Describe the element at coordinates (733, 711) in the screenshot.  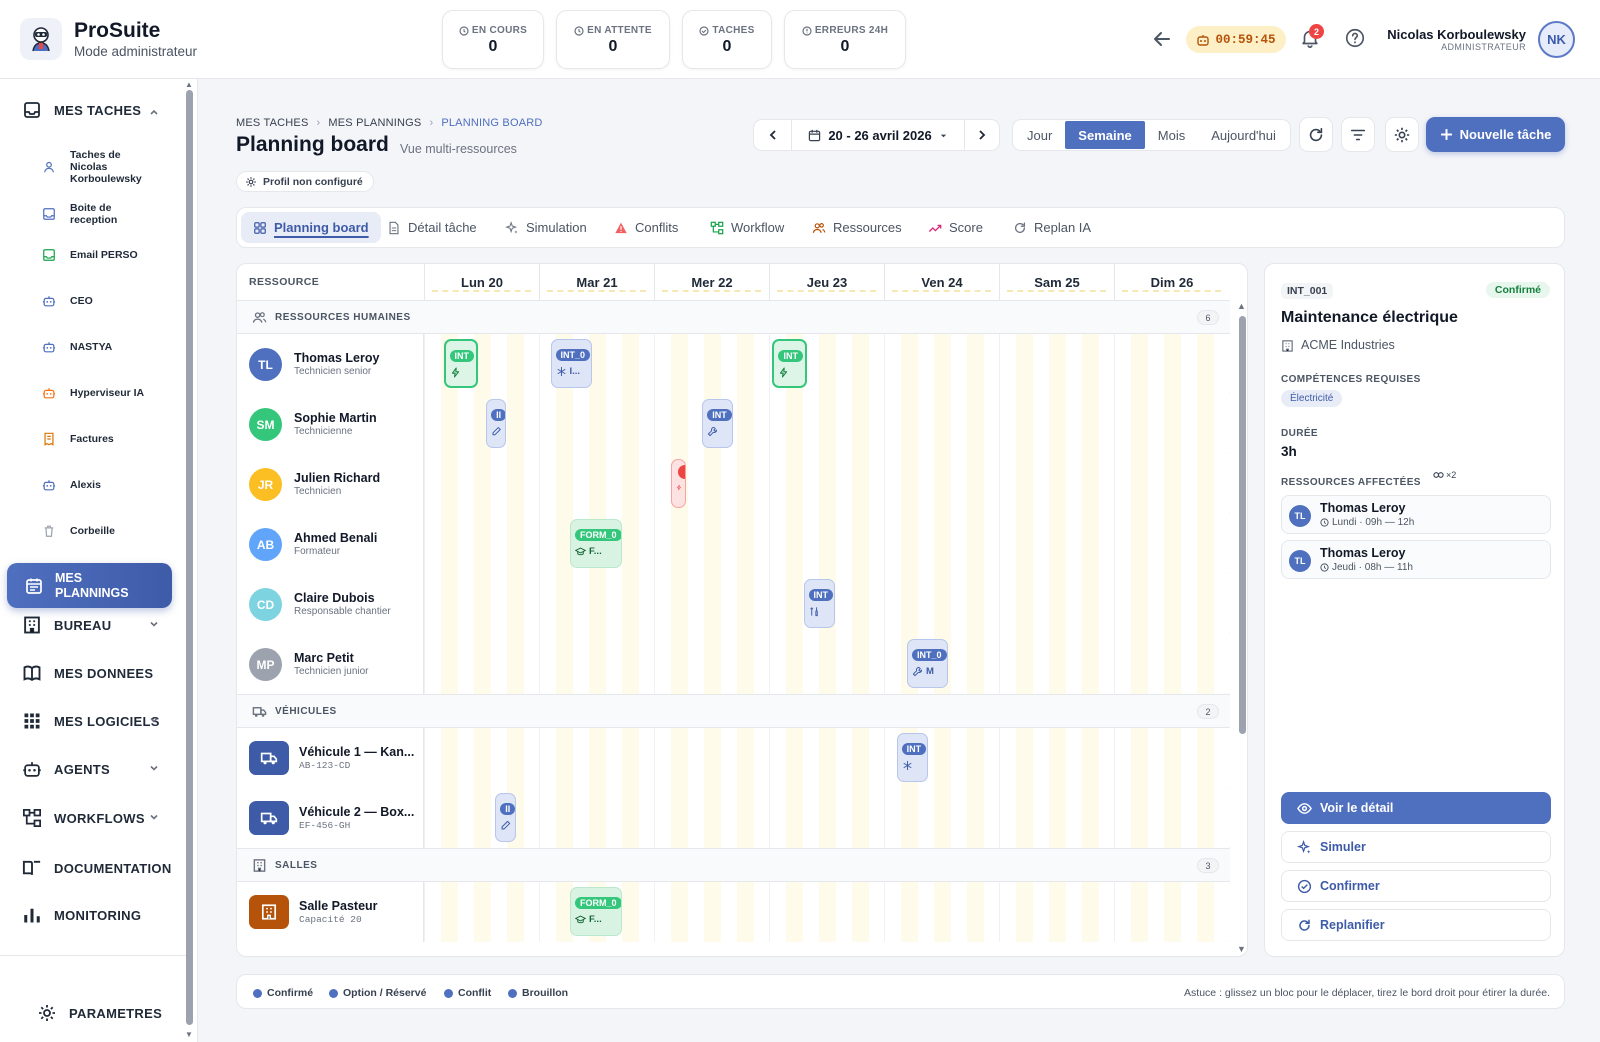
I see `section-header: VÉHICULES 2` at that location.